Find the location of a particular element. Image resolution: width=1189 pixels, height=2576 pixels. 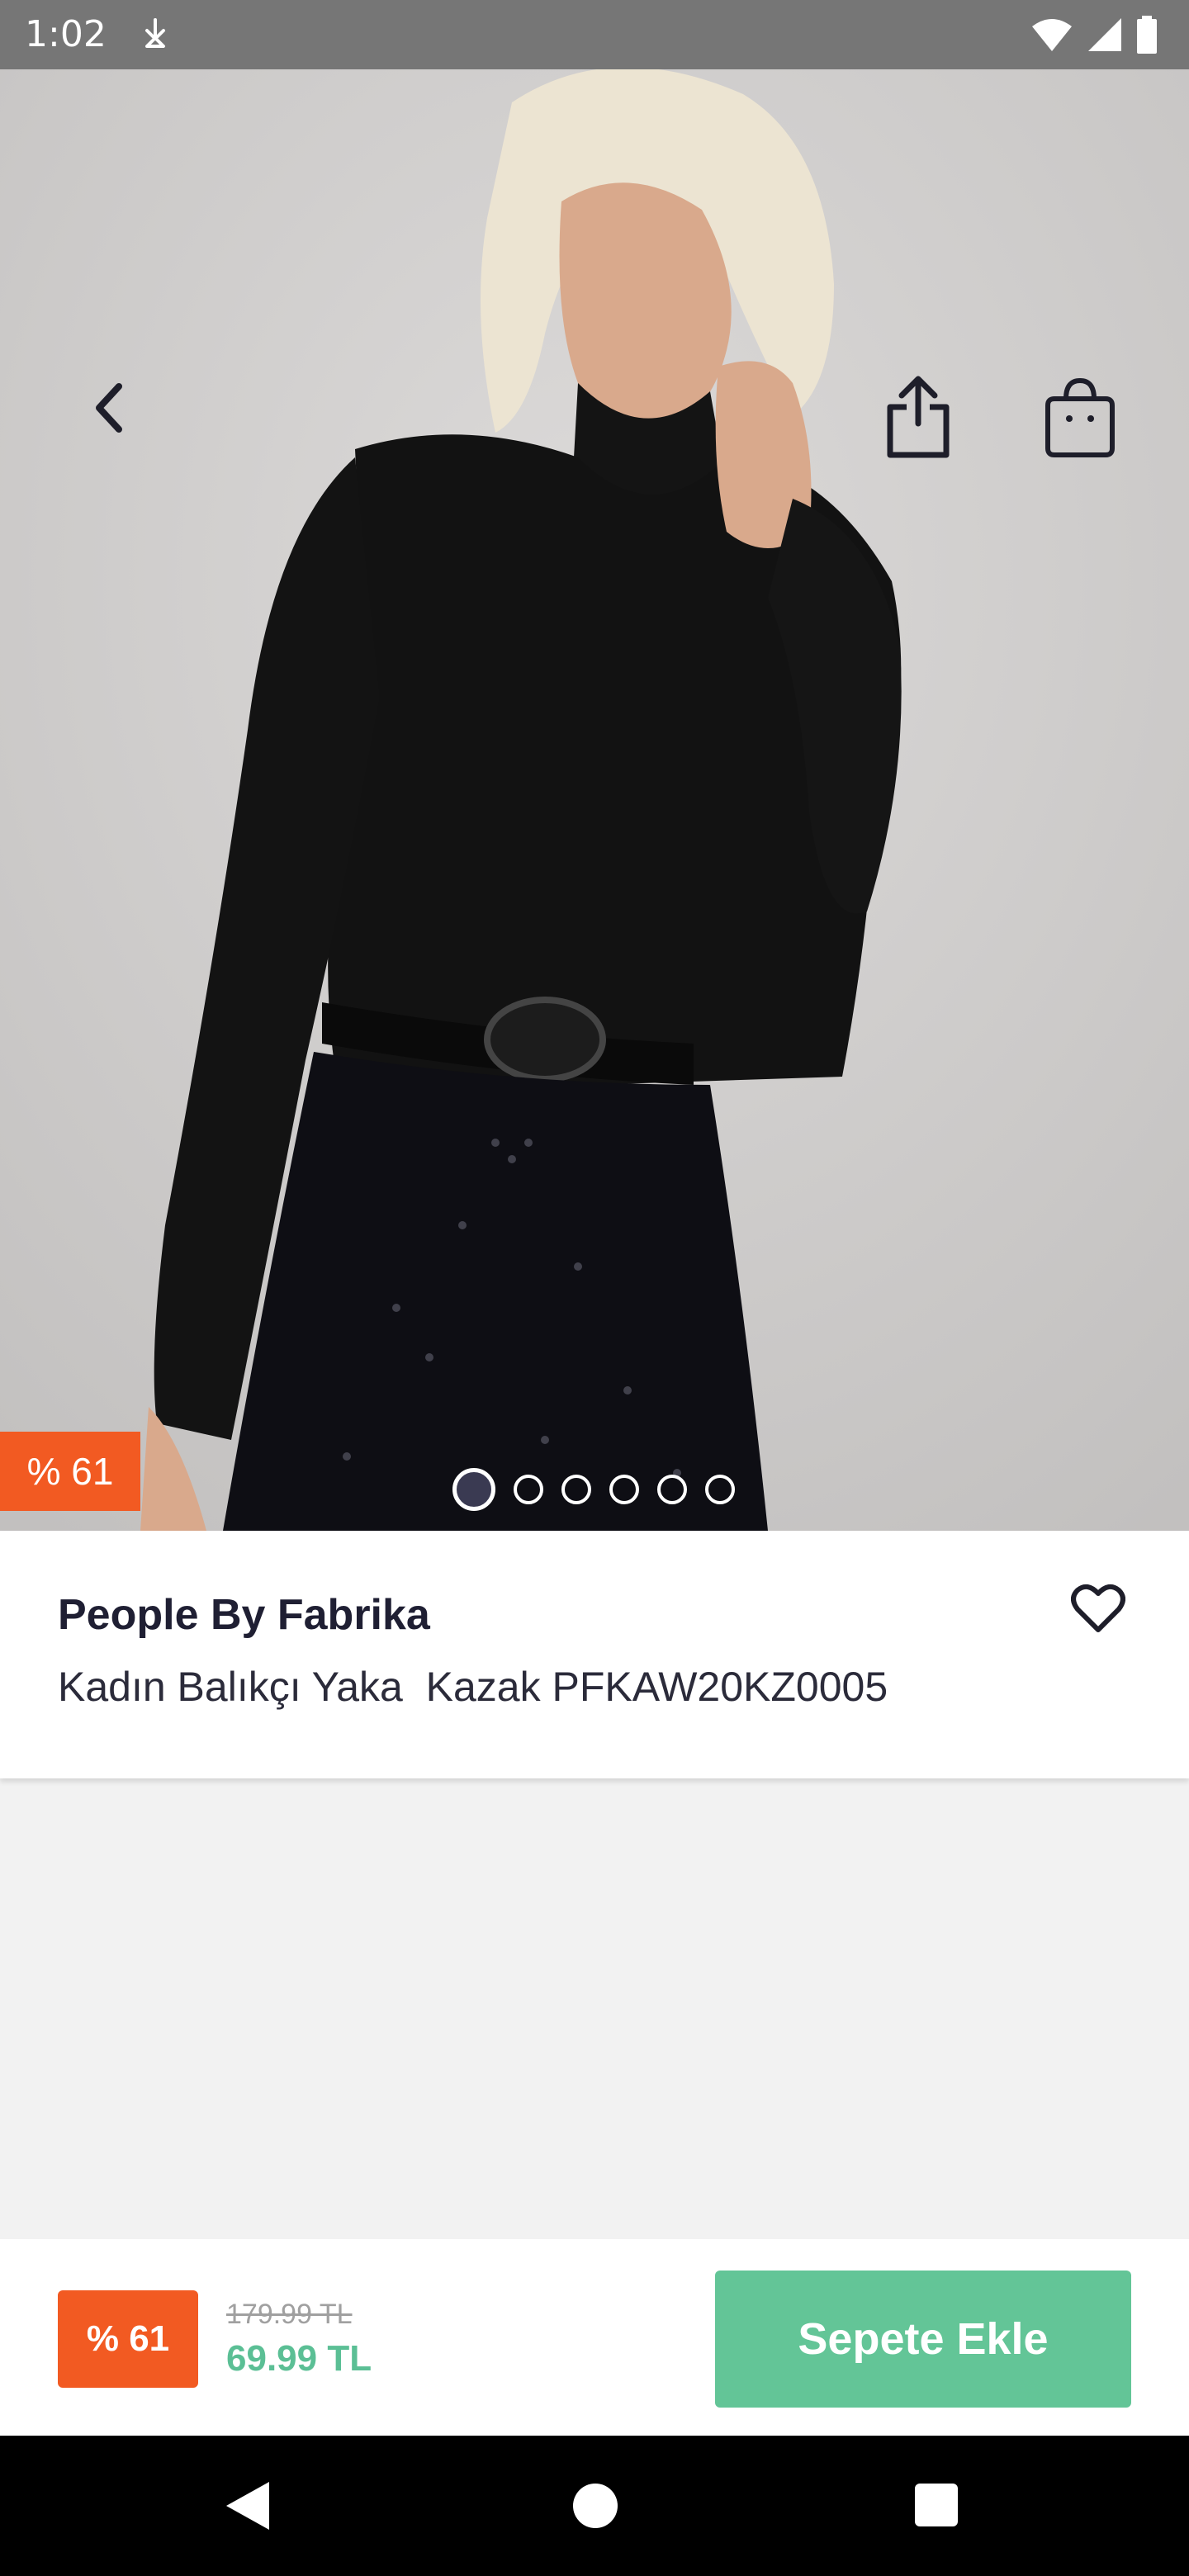

shopping-bag-icon is located at coordinates (1080, 417).